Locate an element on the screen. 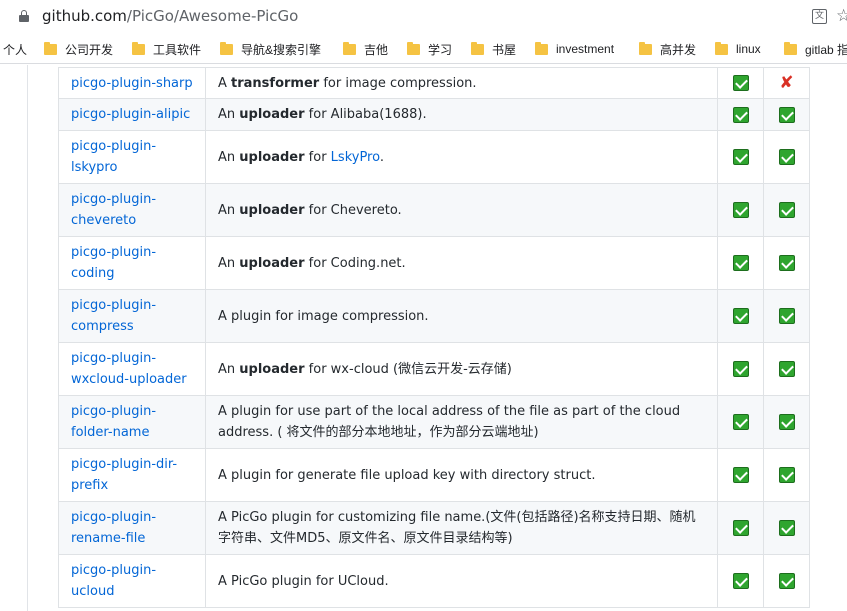  description-text: for is located at coordinates (317, 157).